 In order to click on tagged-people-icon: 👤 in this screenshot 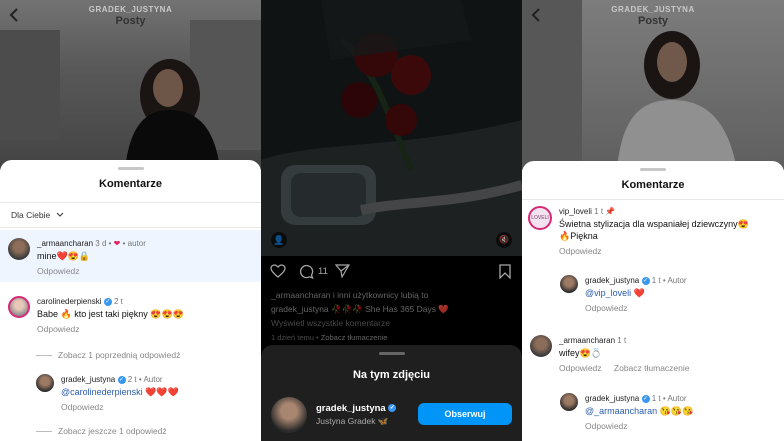, I will do `click(279, 240)`.